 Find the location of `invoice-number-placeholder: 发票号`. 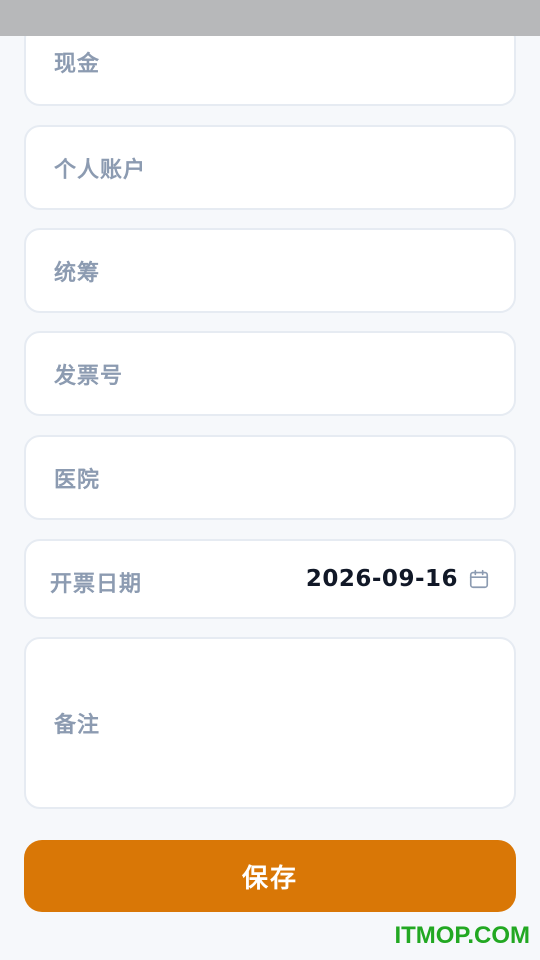

invoice-number-placeholder: 发票号 is located at coordinates (89, 376).